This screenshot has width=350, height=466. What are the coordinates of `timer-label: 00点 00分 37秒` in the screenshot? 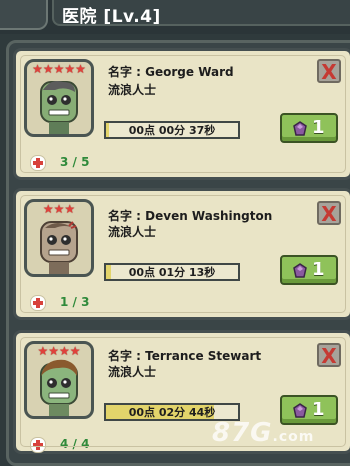 It's located at (172, 130).